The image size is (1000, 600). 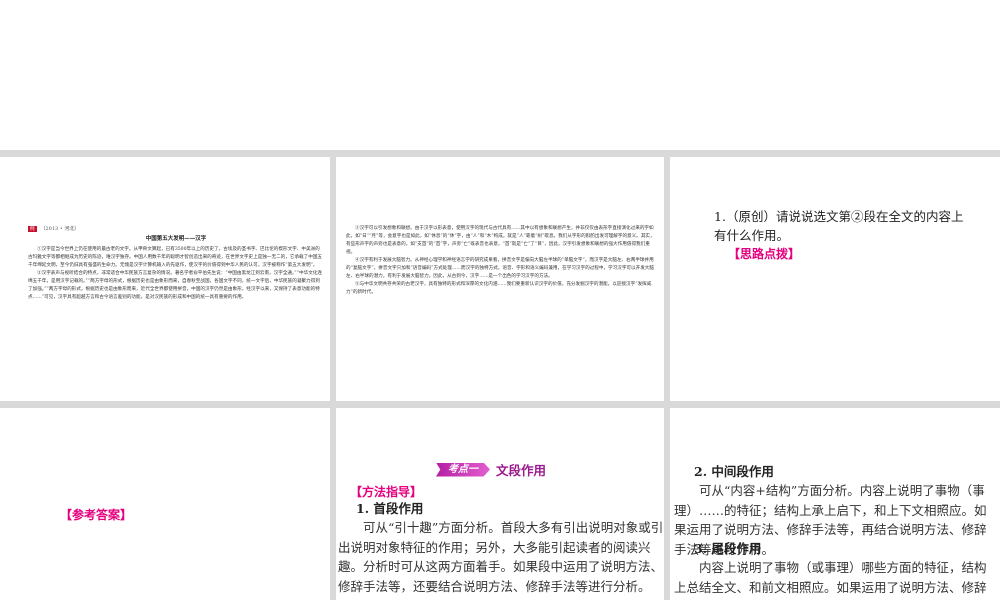 What do you see at coordinates (176, 228) in the screenshot?
I see `example-header: 例 （2013 • 河北）` at bounding box center [176, 228].